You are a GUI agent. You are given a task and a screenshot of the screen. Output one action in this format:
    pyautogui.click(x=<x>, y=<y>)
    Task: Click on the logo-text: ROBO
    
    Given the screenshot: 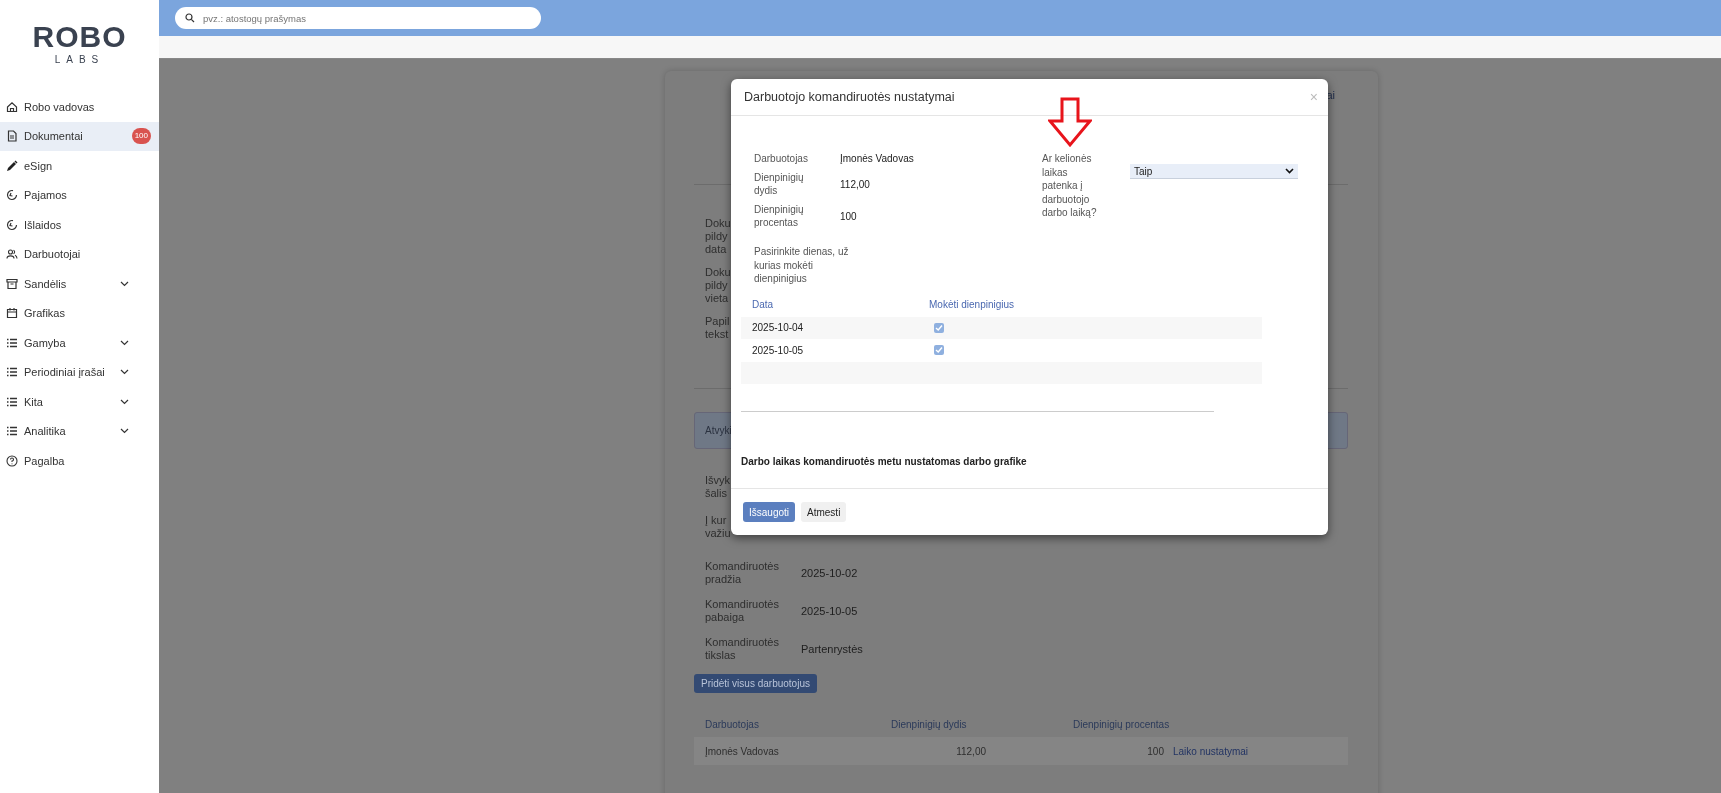 What is the action you would take?
    pyautogui.click(x=79, y=37)
    